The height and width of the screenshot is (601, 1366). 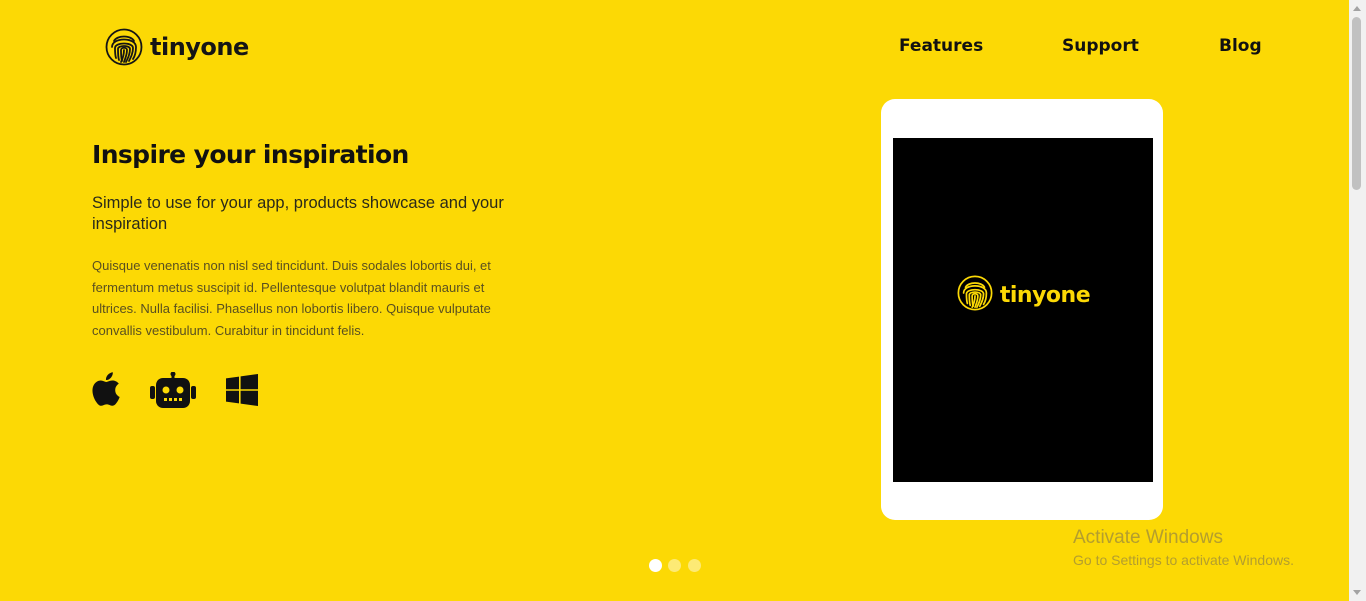 I want to click on scroll-up-arrow-icon, so click(x=1357, y=8).